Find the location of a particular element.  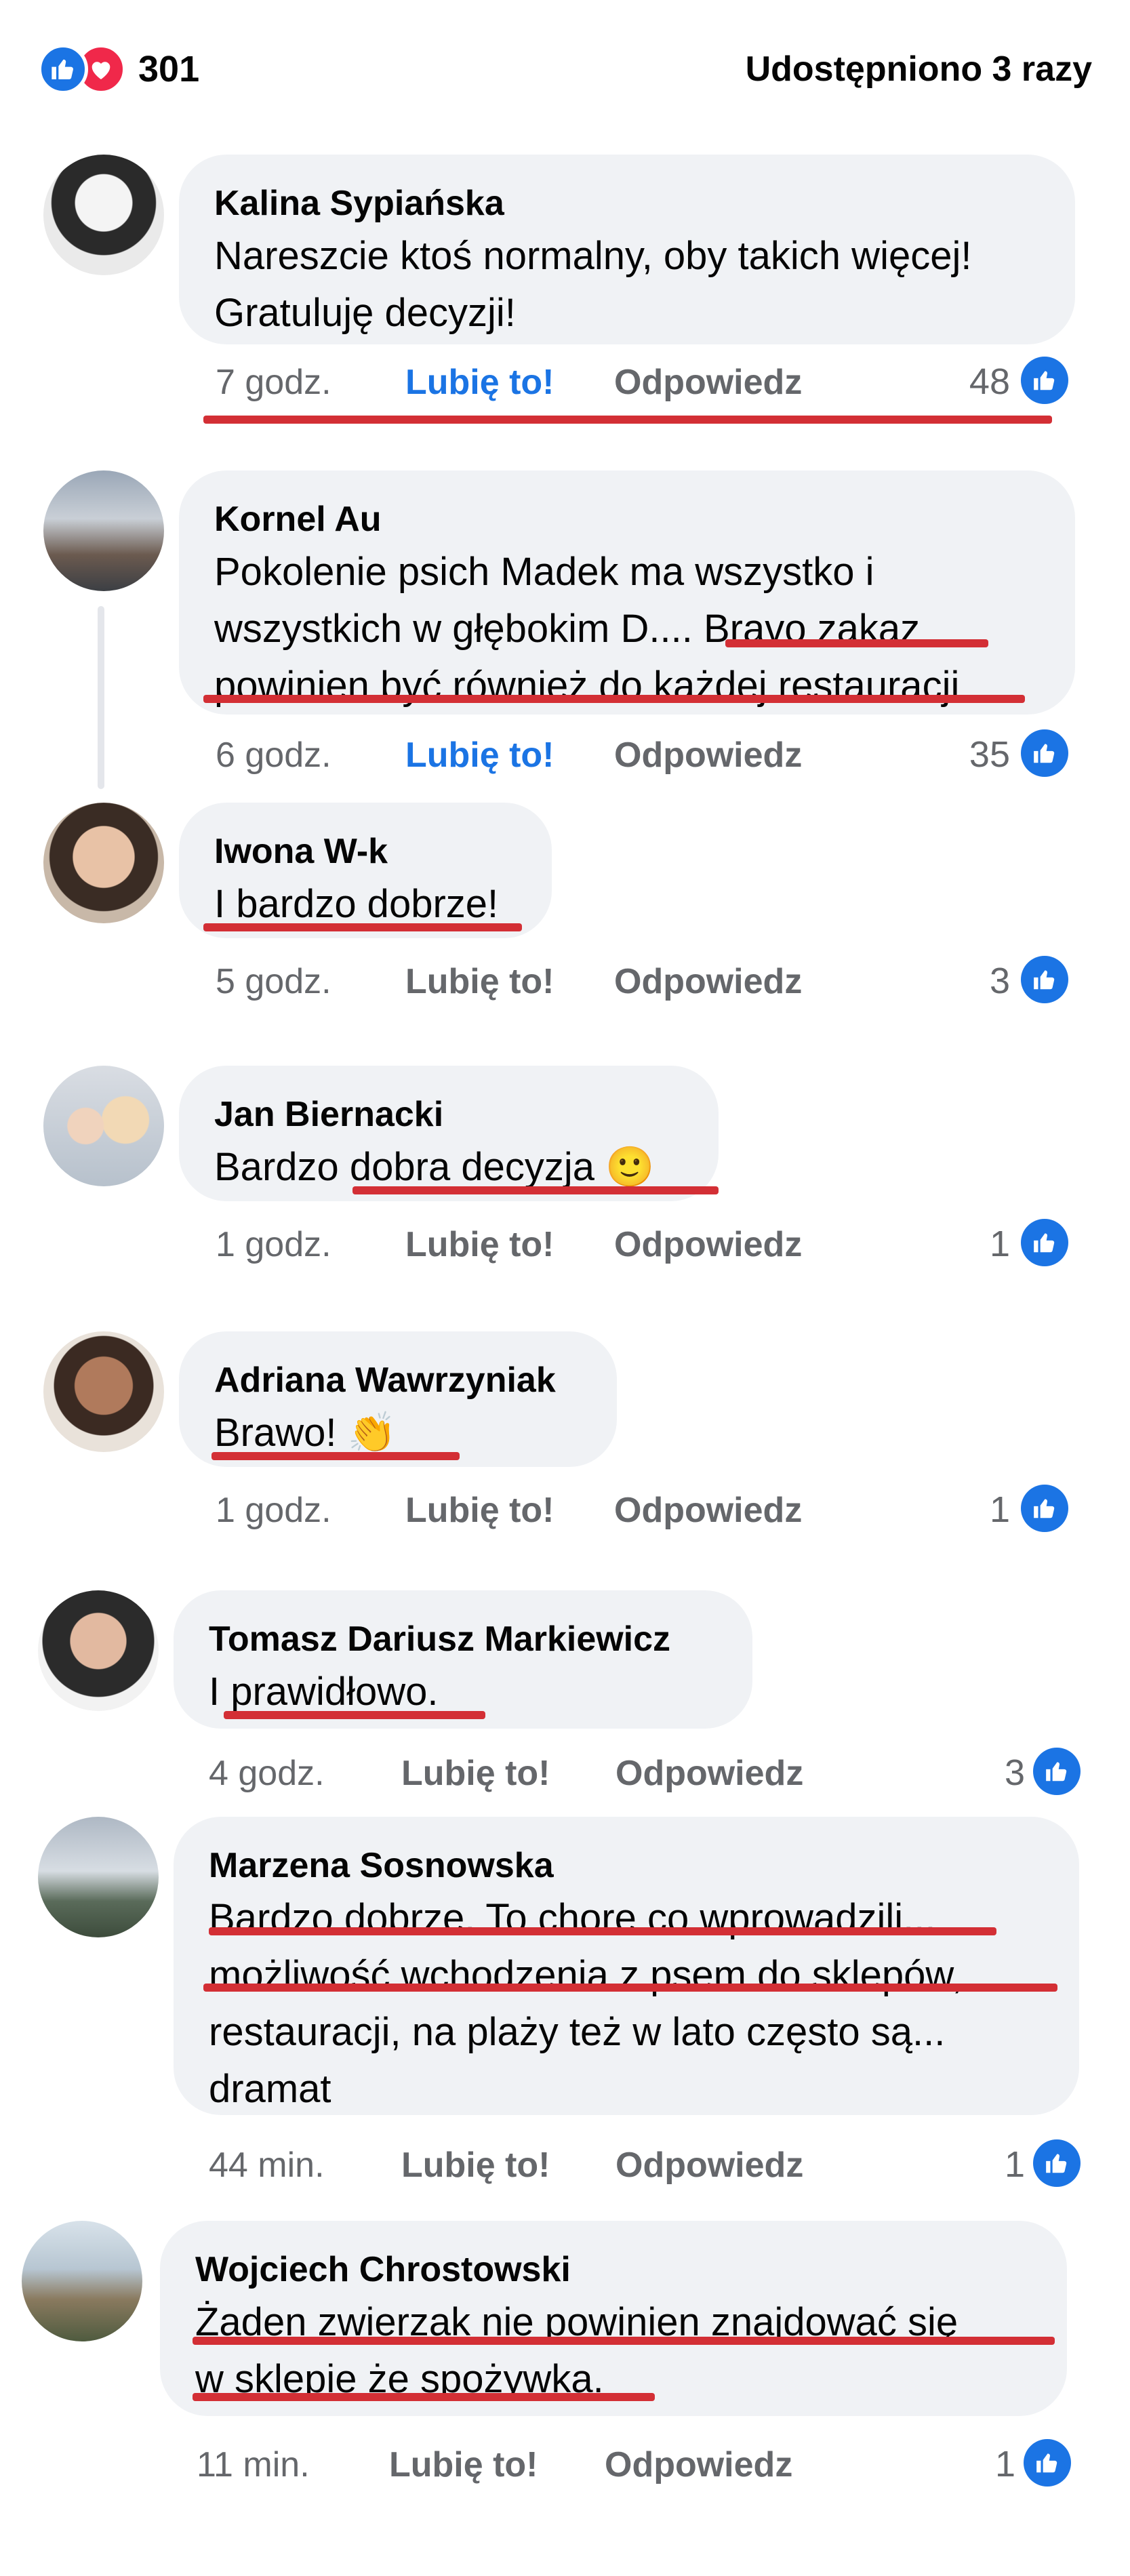

comment-actions: 4 godz. Lubię to! Odpowiedz 3 is located at coordinates (656, 1773).